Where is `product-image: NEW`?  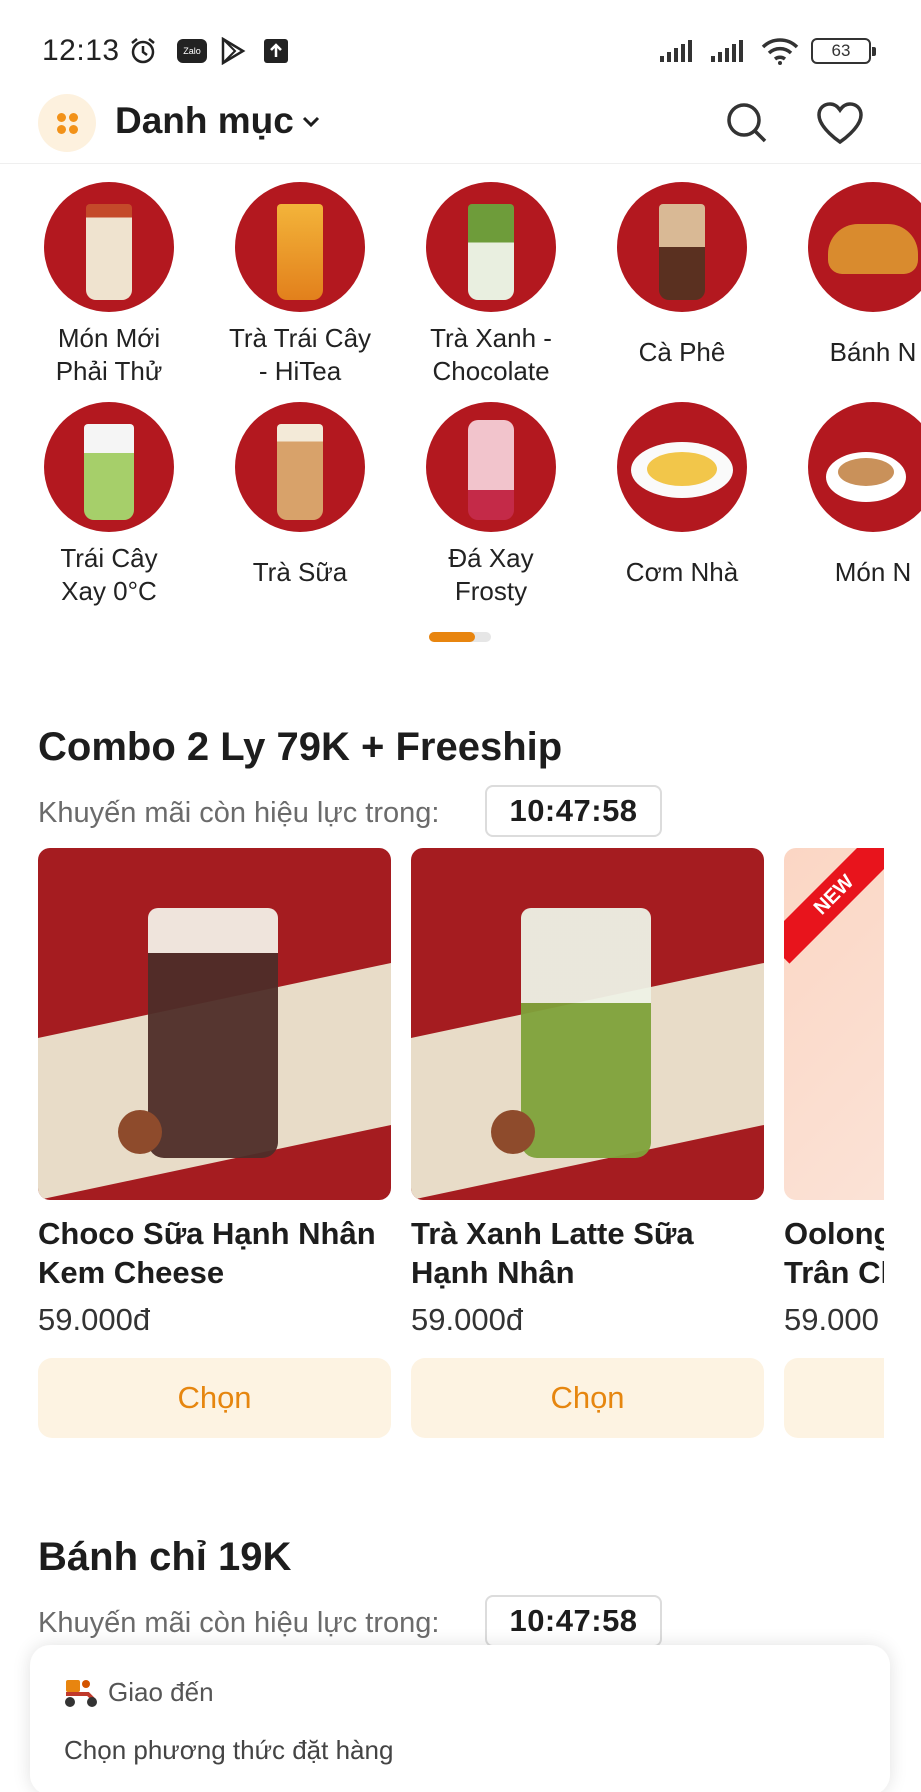
product-image: NEW is located at coordinates (834, 1024).